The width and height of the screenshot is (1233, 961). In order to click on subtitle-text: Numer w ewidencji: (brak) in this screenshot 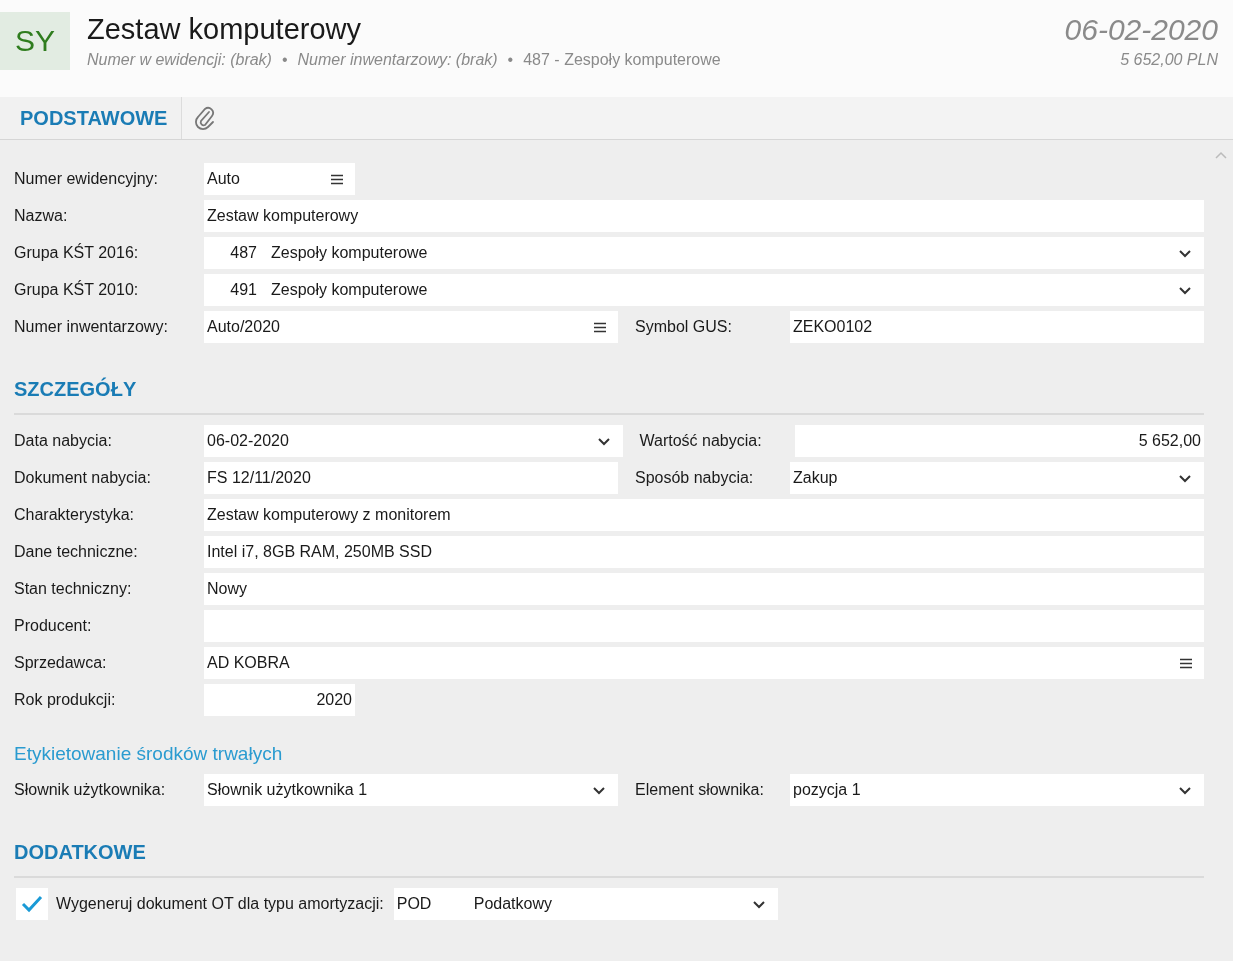, I will do `click(179, 60)`.